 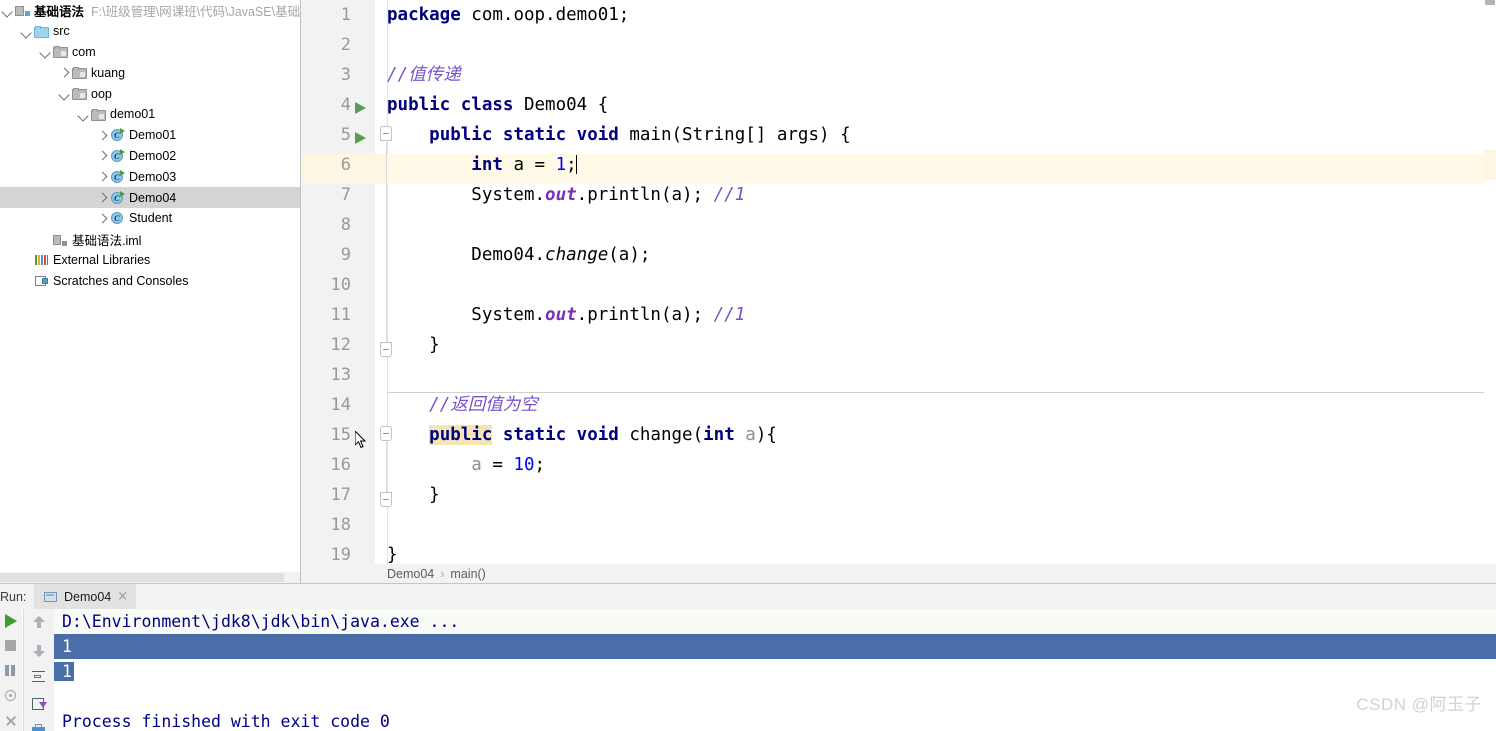 I want to click on run-toolbar-console, so click(x=38, y=670).